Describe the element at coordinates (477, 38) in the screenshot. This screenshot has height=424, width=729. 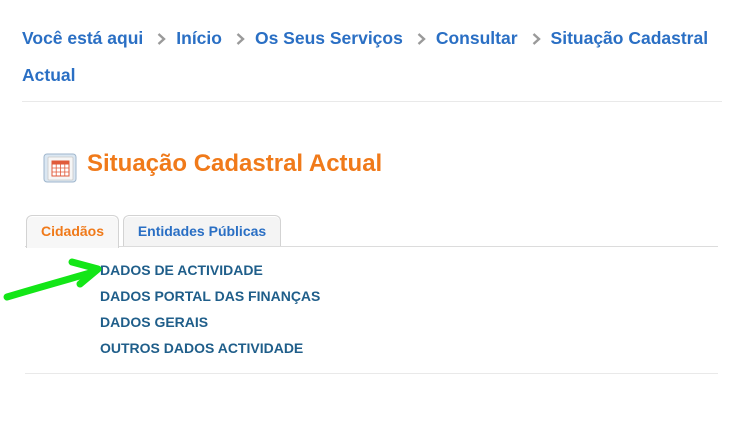
I see `breadcrumb-consult: Consultar` at that location.